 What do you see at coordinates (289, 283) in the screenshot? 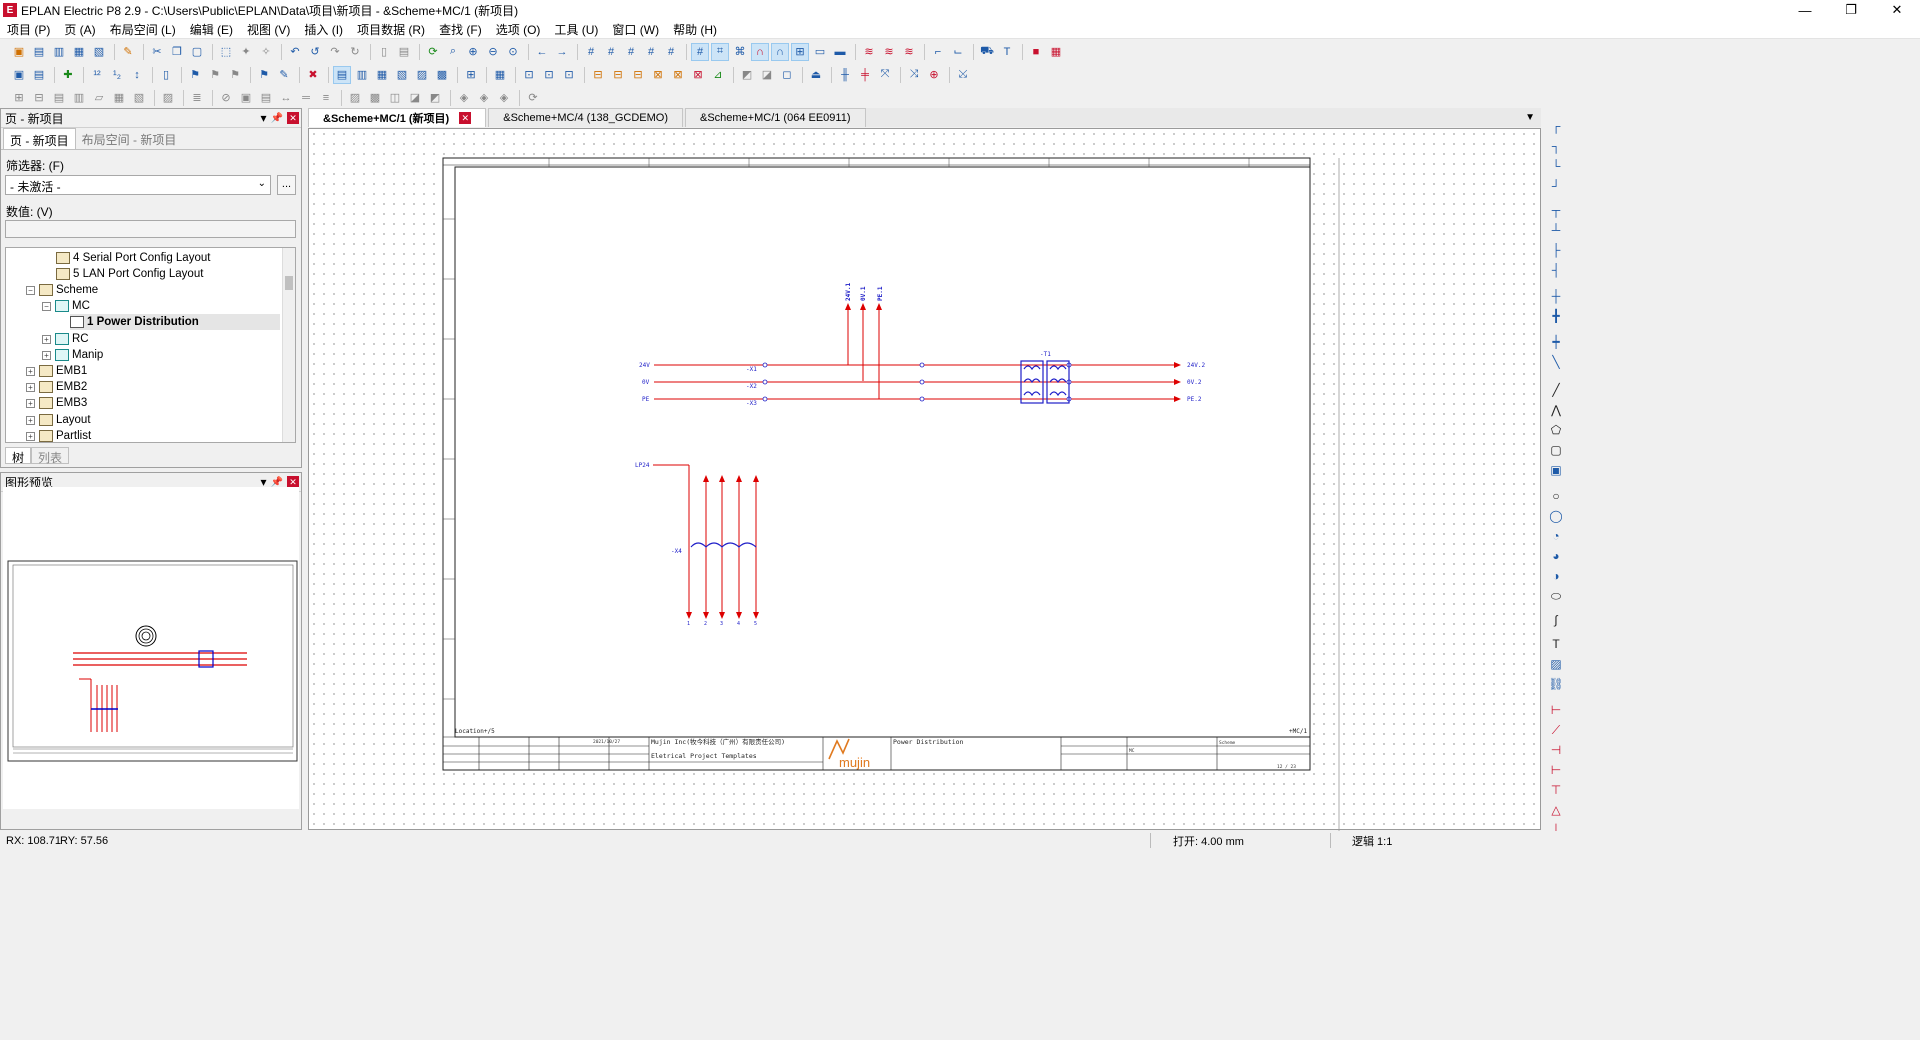
I see `scrollbar-thumb` at bounding box center [289, 283].